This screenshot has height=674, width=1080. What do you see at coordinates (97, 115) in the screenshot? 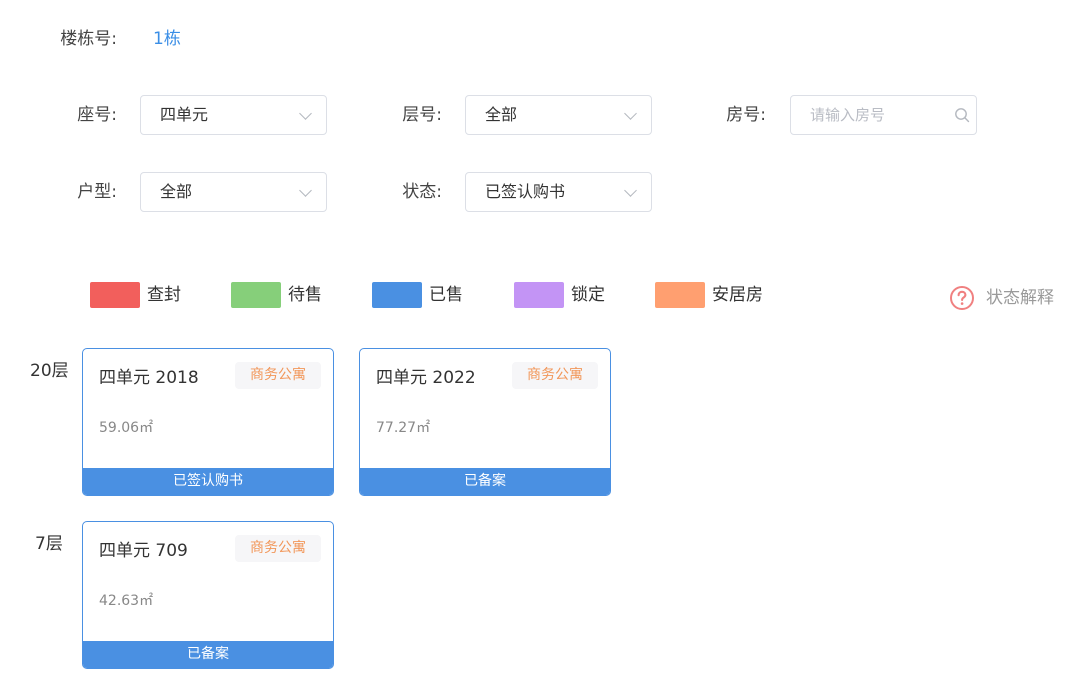
I see `seat-label: 座号:` at bounding box center [97, 115].